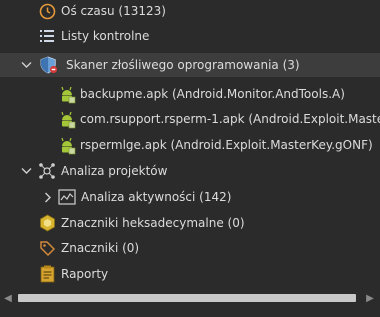 Image resolution: width=380 pixels, height=317 pixels. Describe the element at coordinates (8, 298) in the screenshot. I see `scroll-left-icon: ◀` at that location.